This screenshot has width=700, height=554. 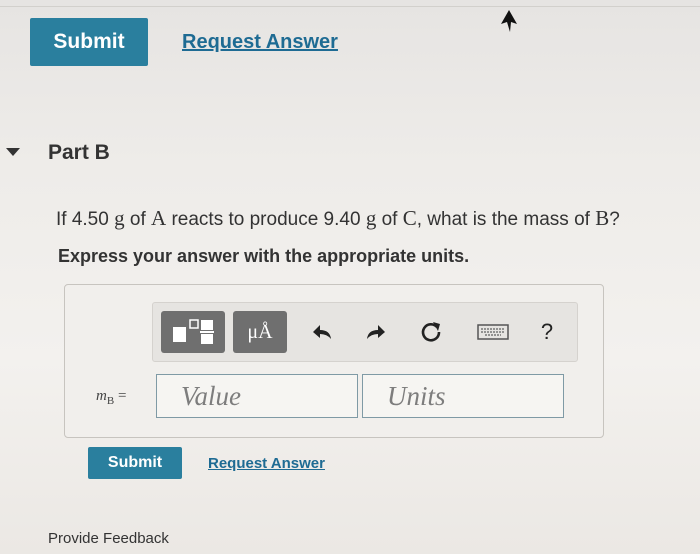 What do you see at coordinates (257, 396) in the screenshot?
I see `value-input: Value` at bounding box center [257, 396].